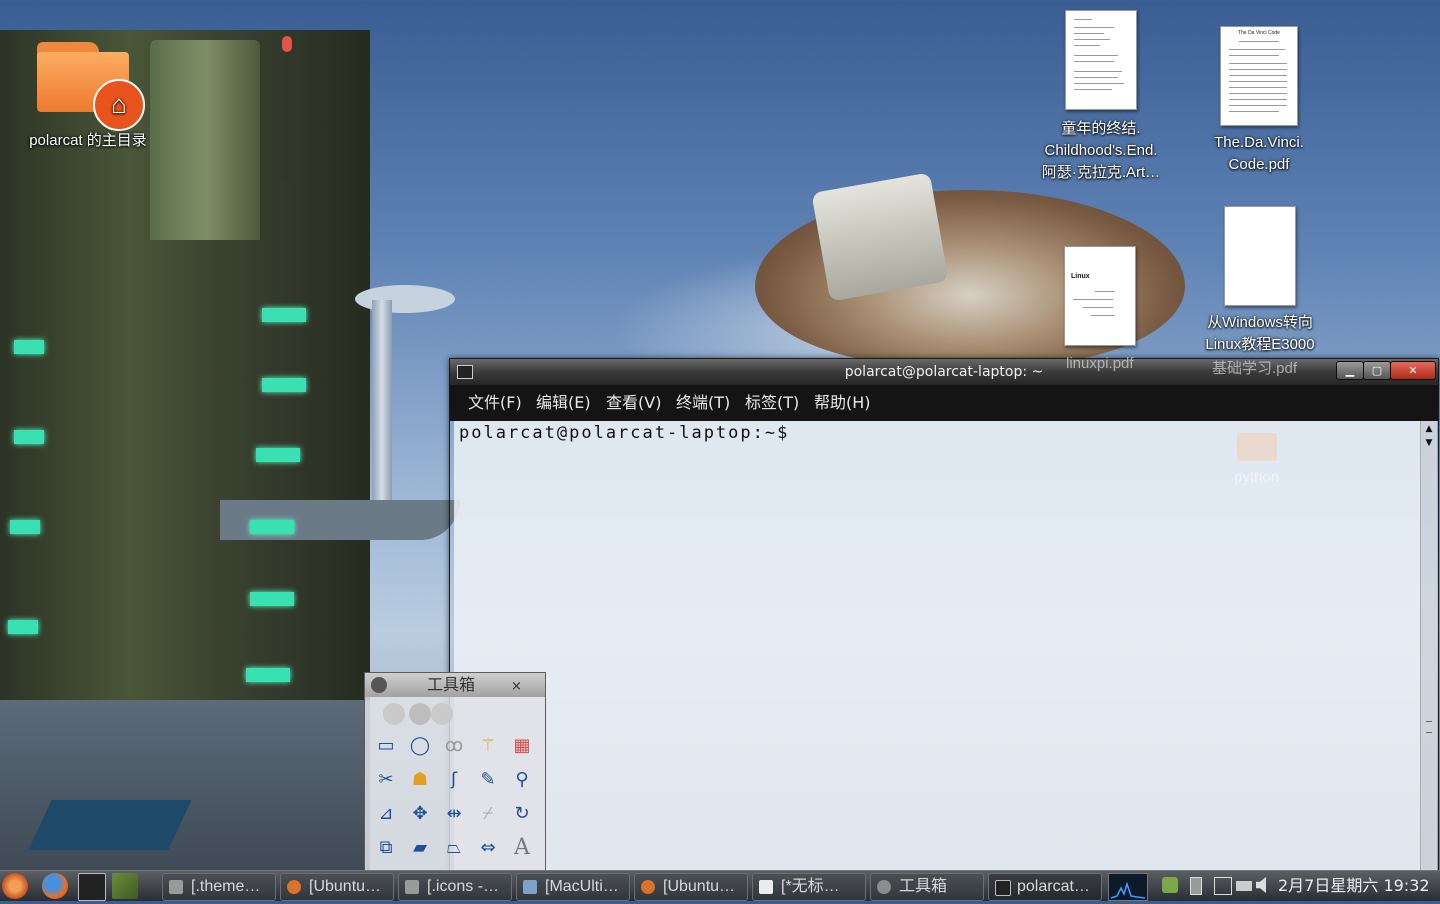 This screenshot has width=1440, height=904. Describe the element at coordinates (1429, 429) in the screenshot. I see `scroll-up-arrow-icon: ▲` at that location.